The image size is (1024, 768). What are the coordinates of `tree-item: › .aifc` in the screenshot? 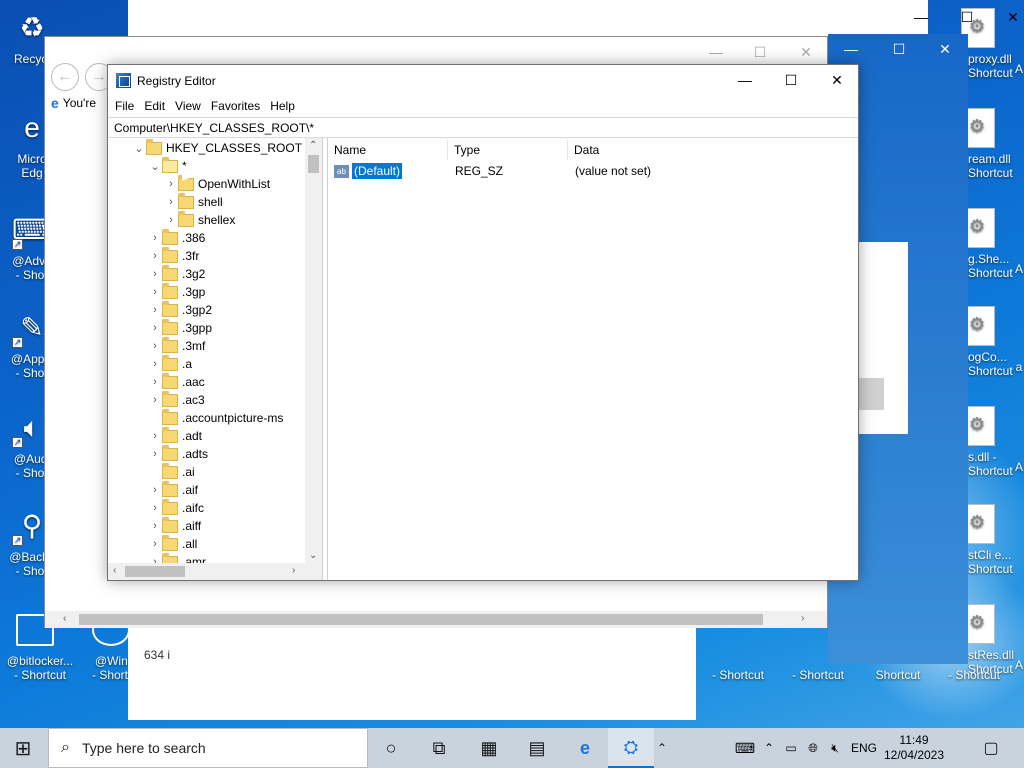 It's located at (176, 507).